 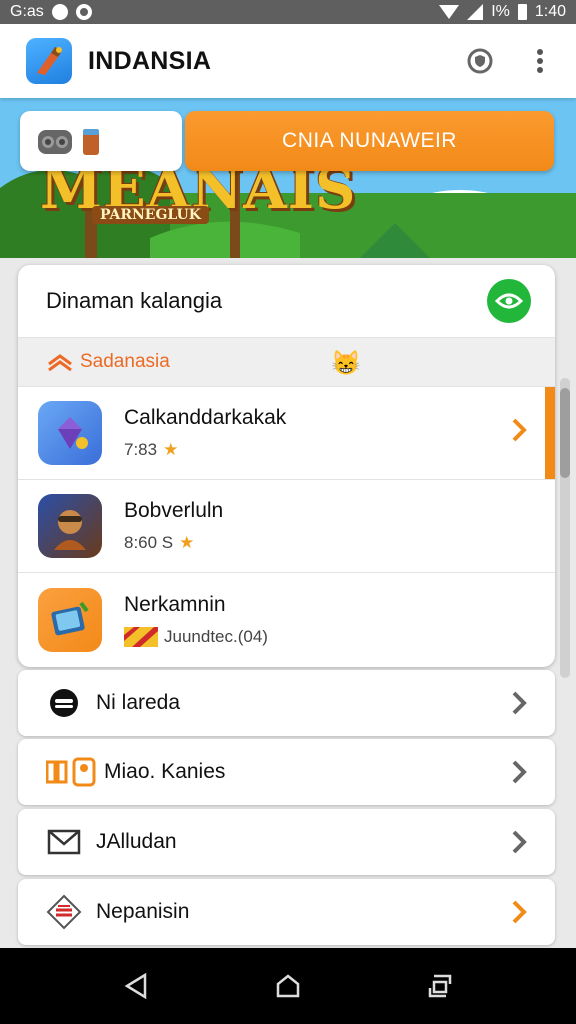 What do you see at coordinates (480, 61) in the screenshot?
I see `shield-icon` at bounding box center [480, 61].